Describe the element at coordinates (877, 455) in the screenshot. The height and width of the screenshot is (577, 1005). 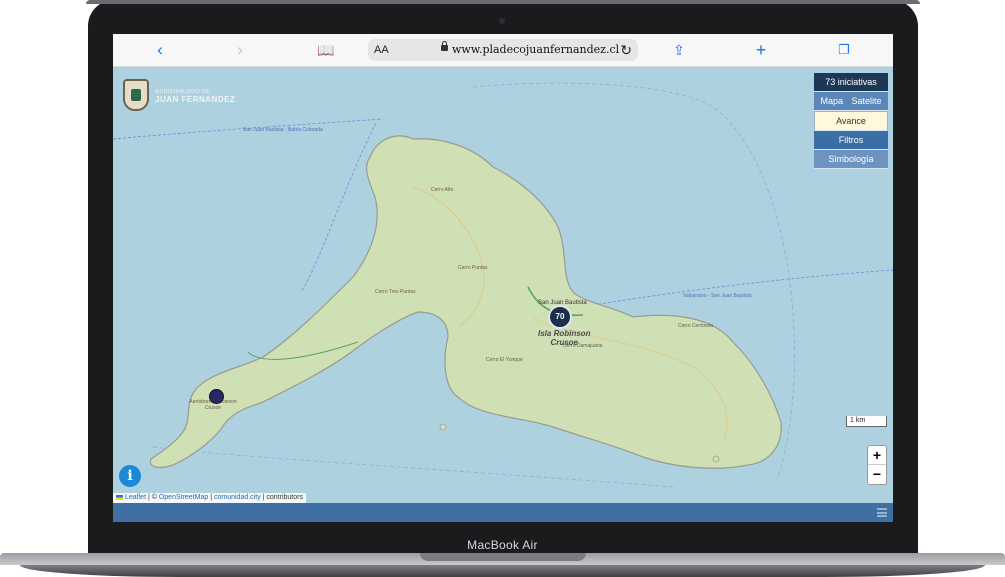
I see `zoom-in-button: +` at that location.